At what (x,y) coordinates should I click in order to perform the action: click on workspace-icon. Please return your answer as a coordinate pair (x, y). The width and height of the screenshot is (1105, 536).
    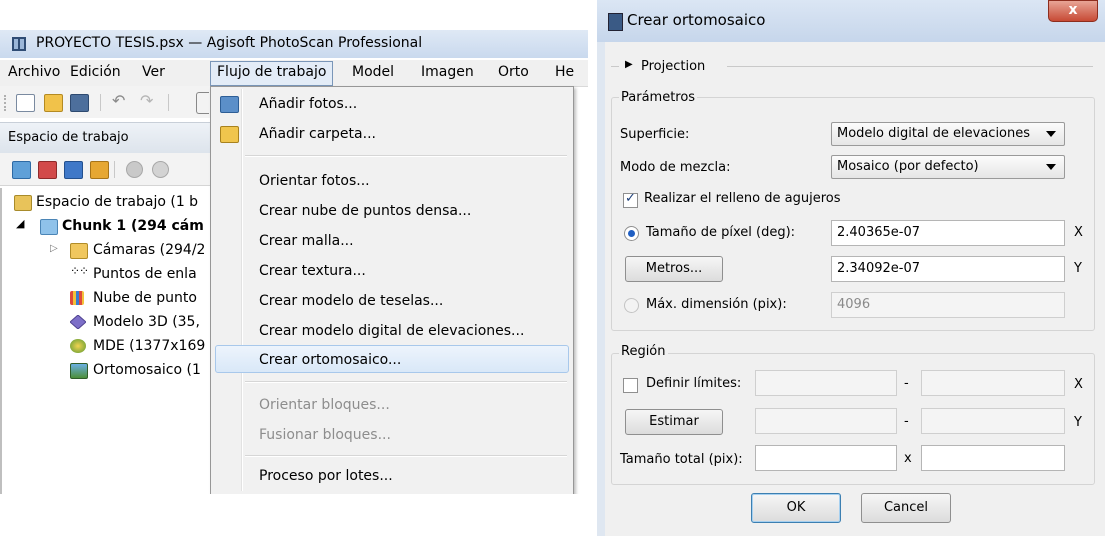
    Looking at the image, I should click on (23, 203).